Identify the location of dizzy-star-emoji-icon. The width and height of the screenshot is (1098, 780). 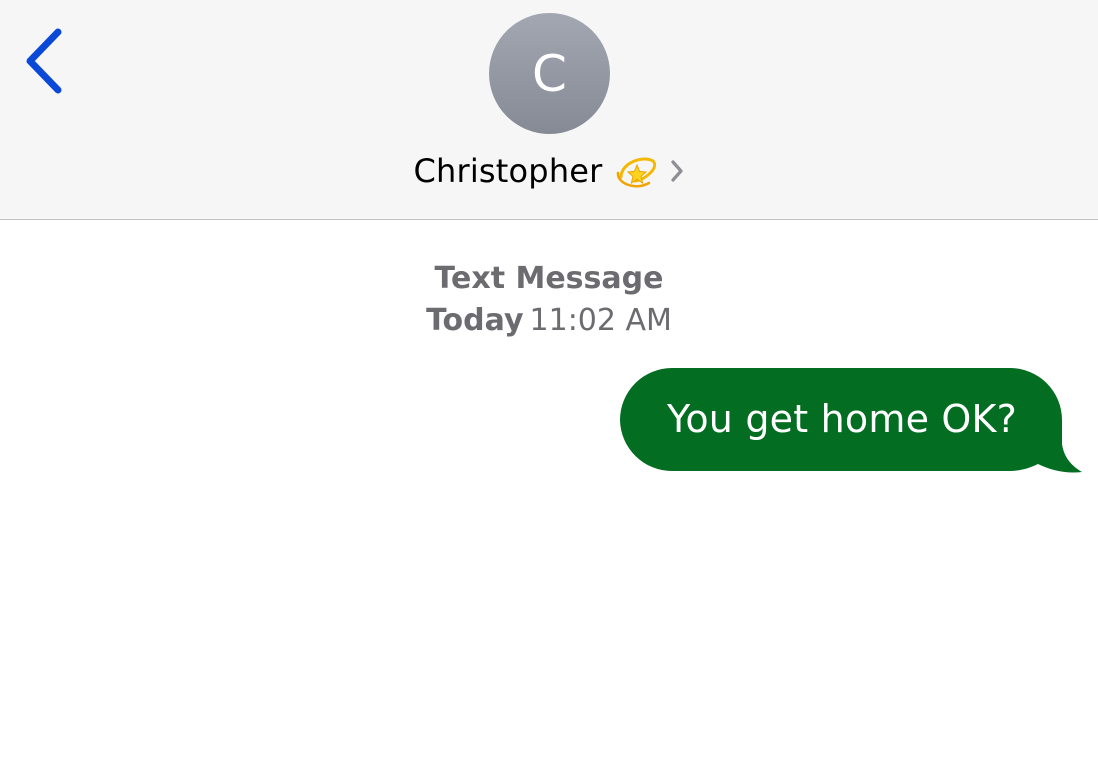
(637, 171).